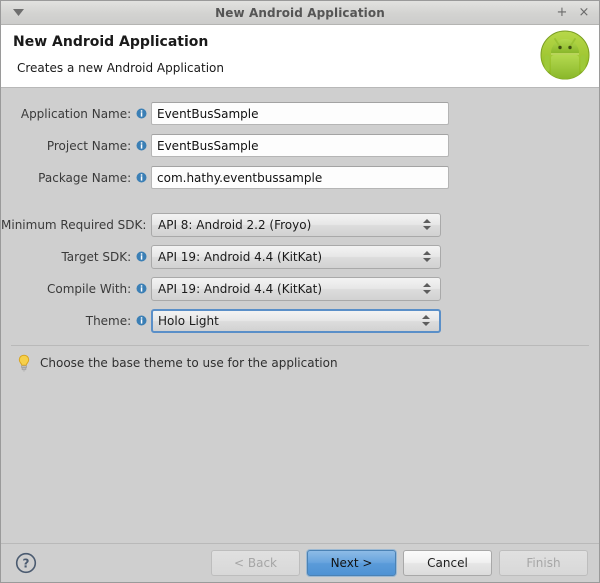 This screenshot has height=583, width=600. What do you see at coordinates (85, 177) in the screenshot?
I see `label-package-name-text: Package Name:` at bounding box center [85, 177].